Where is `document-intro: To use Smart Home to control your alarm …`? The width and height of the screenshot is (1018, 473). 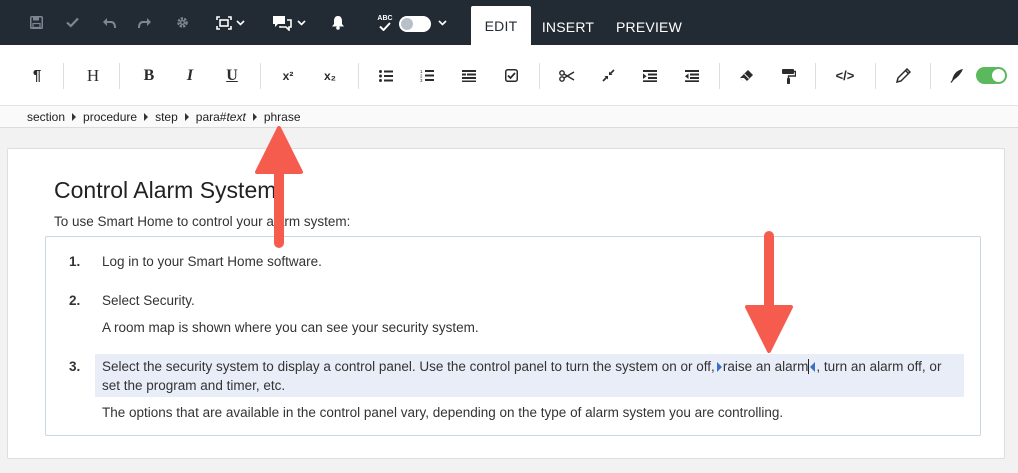 document-intro: To use Smart Home to control your alarm … is located at coordinates (202, 221).